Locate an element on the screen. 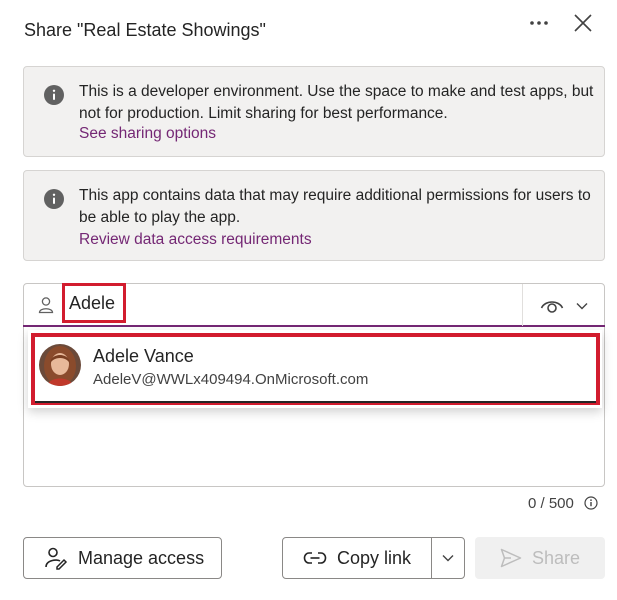  close-button is located at coordinates (583, 23).